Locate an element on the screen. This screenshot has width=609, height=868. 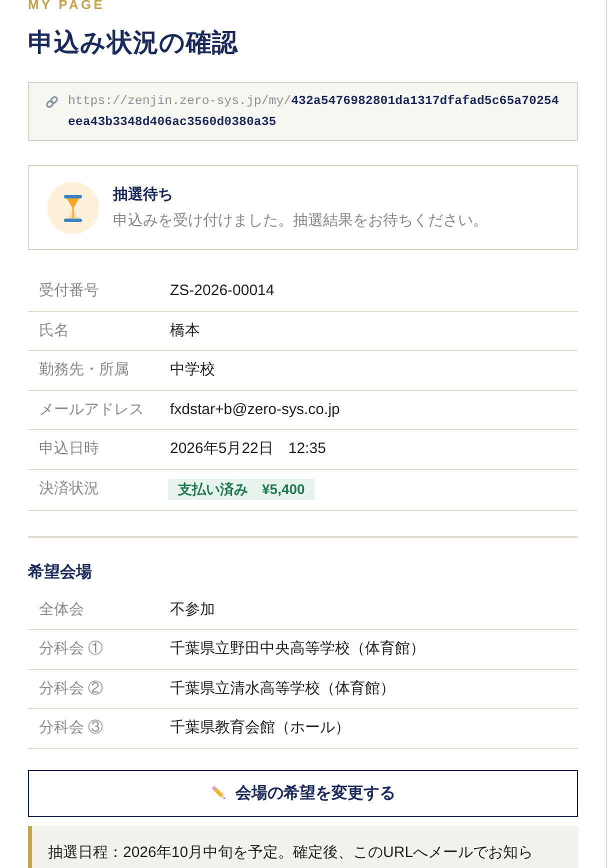
venue-value: 不参加 is located at coordinates (192, 610).